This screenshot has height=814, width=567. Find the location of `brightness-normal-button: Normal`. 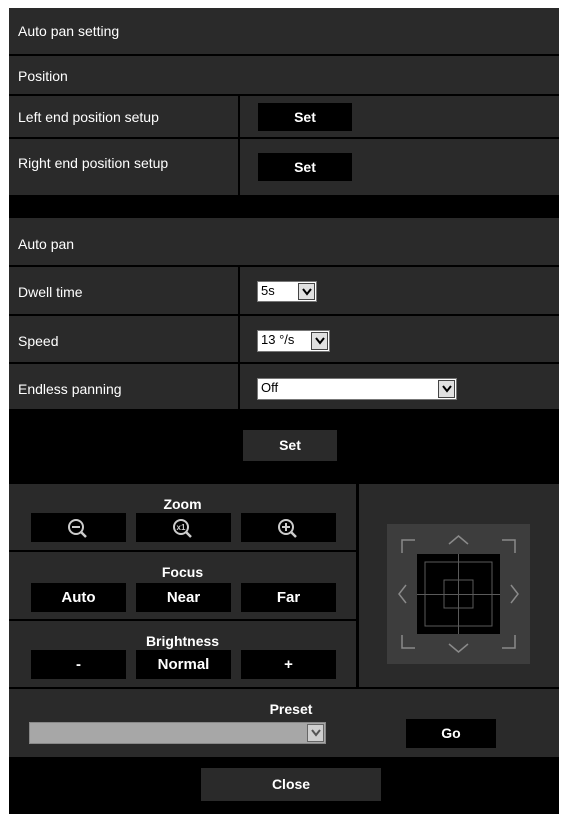

brightness-normal-button: Normal is located at coordinates (183, 664).